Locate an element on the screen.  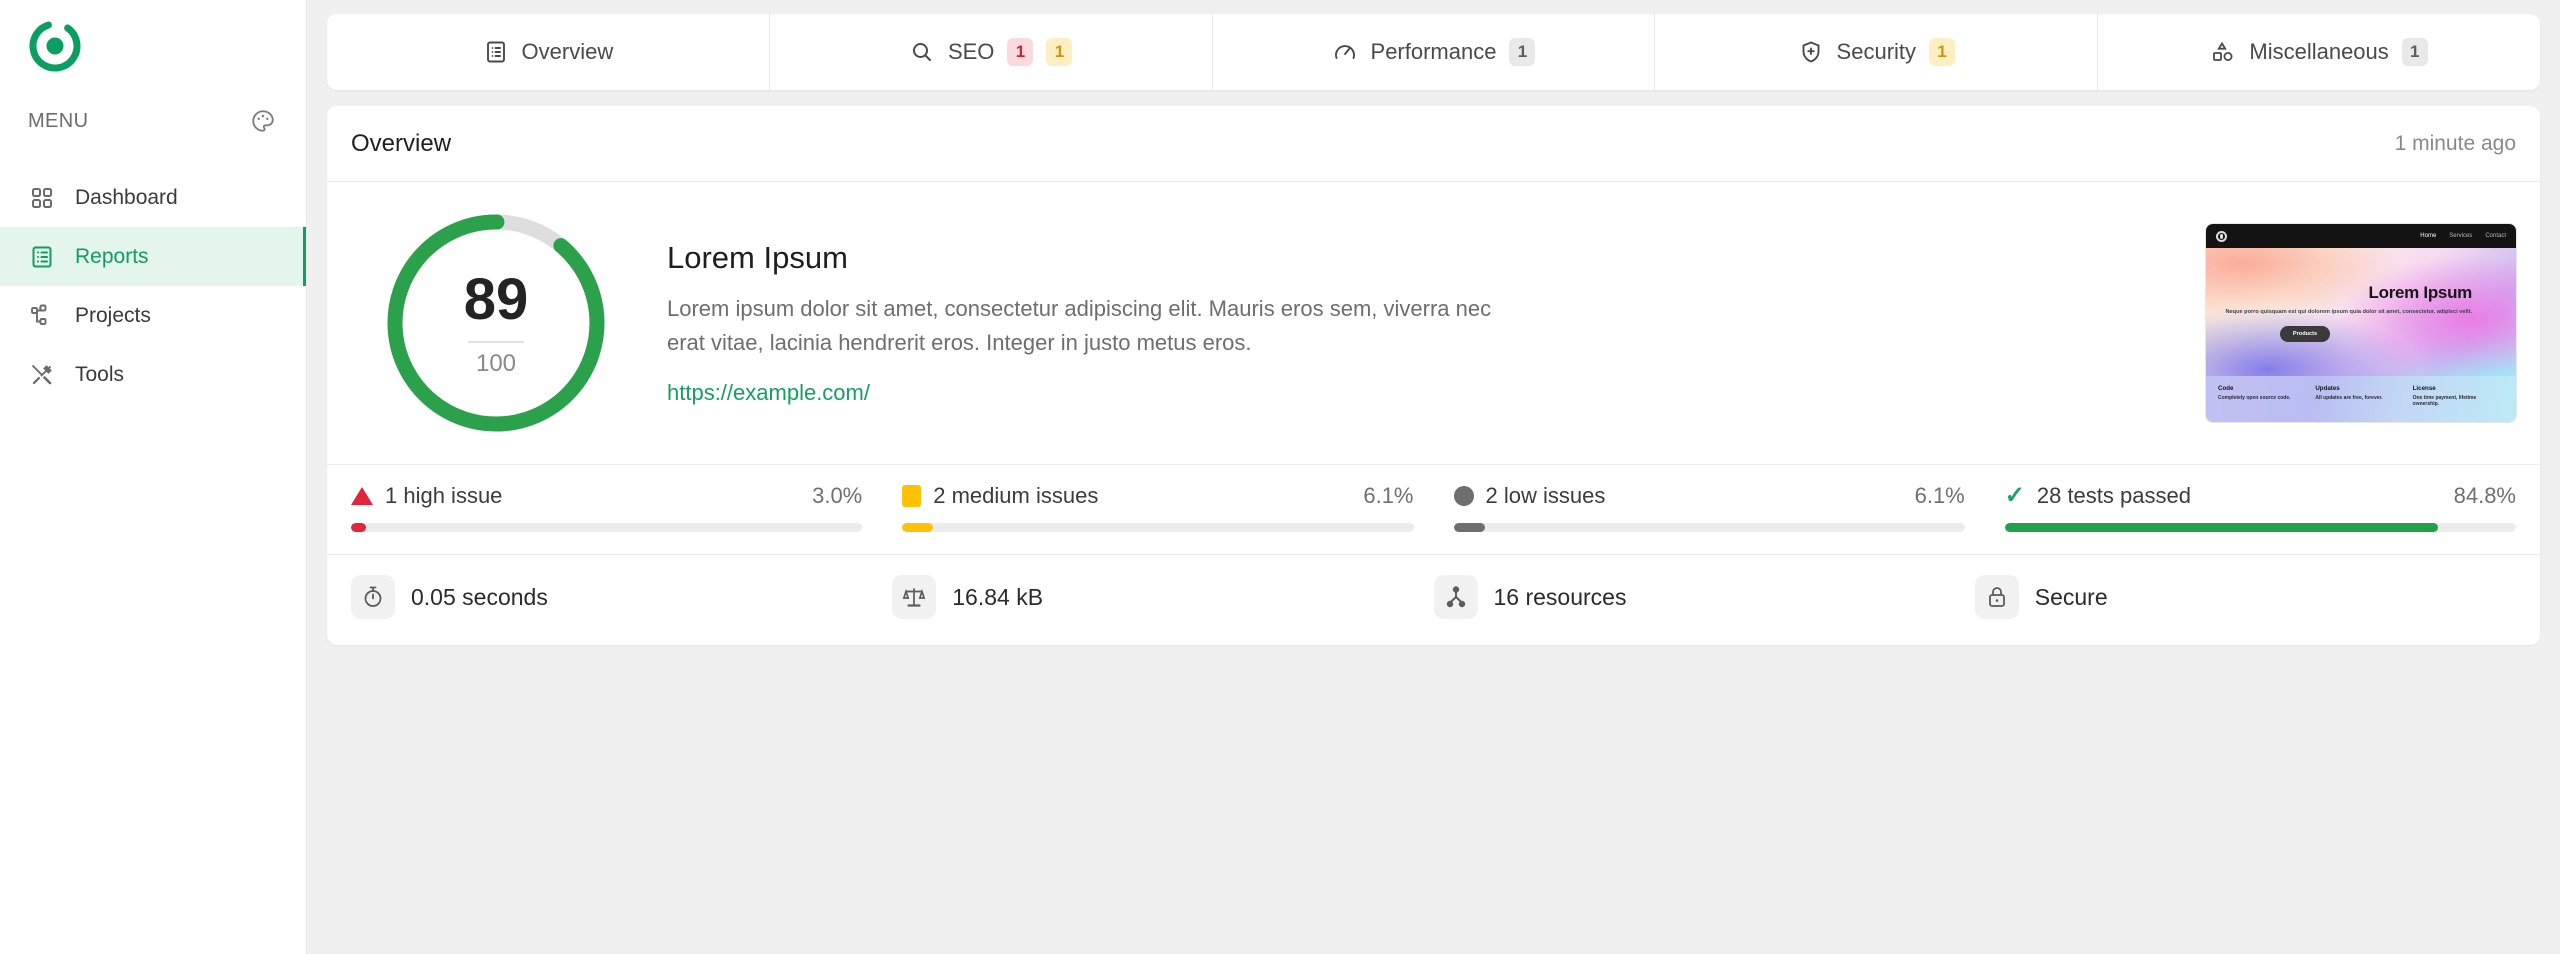
stat-security: Secure is located at coordinates (2245, 597).